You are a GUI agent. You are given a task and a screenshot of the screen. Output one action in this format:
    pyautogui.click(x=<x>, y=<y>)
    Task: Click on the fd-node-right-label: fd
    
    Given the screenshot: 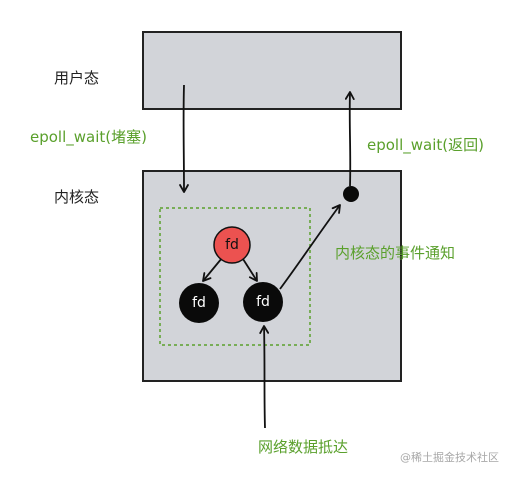 What is the action you would take?
    pyautogui.click(x=263, y=302)
    